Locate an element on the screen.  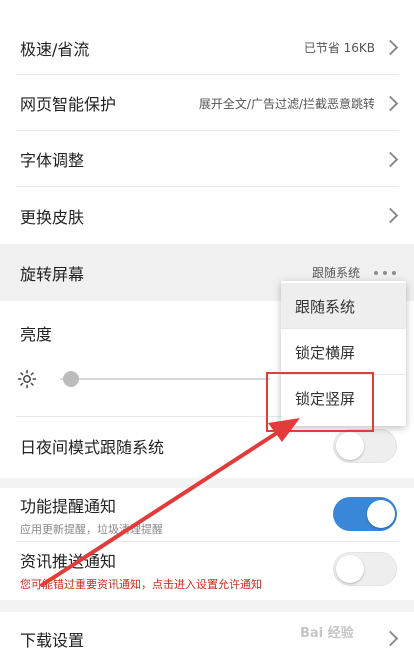
font-adjust-row: 字体调整 is located at coordinates (207, 159).